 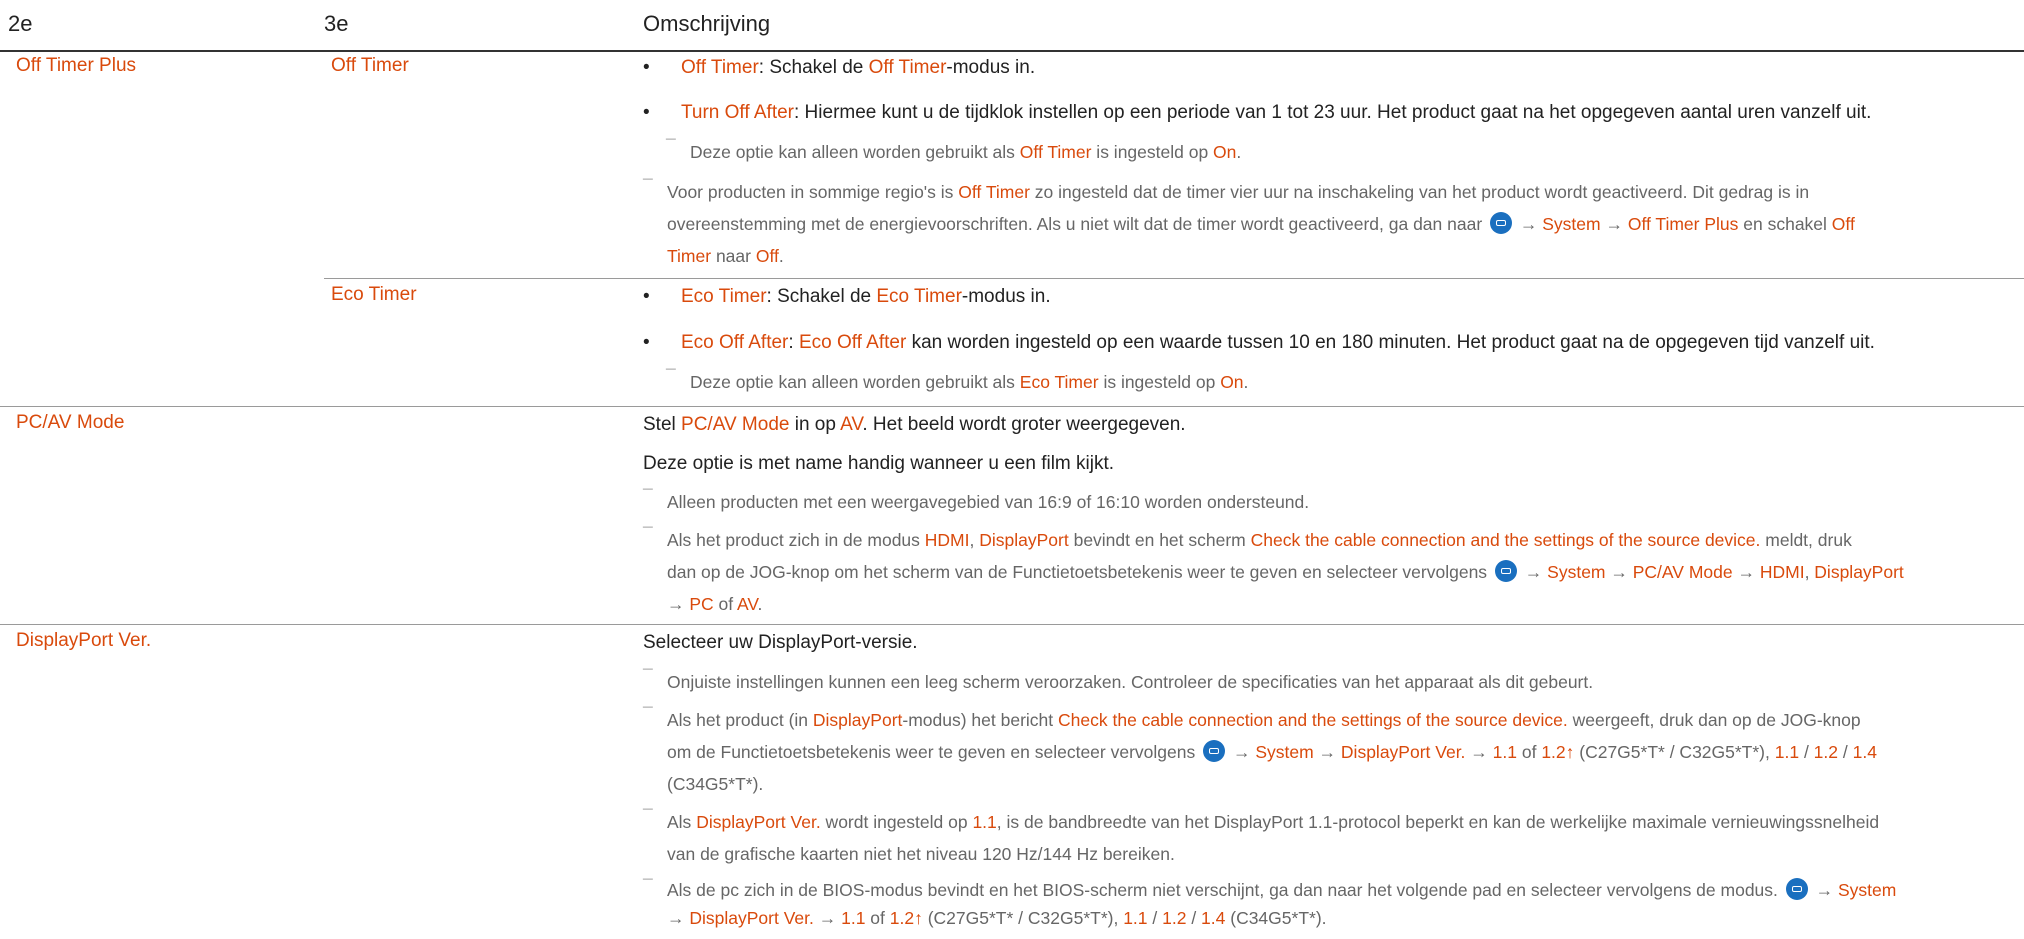 What do you see at coordinates (20, 23) in the screenshot?
I see `header-col-2e: 2e` at bounding box center [20, 23].